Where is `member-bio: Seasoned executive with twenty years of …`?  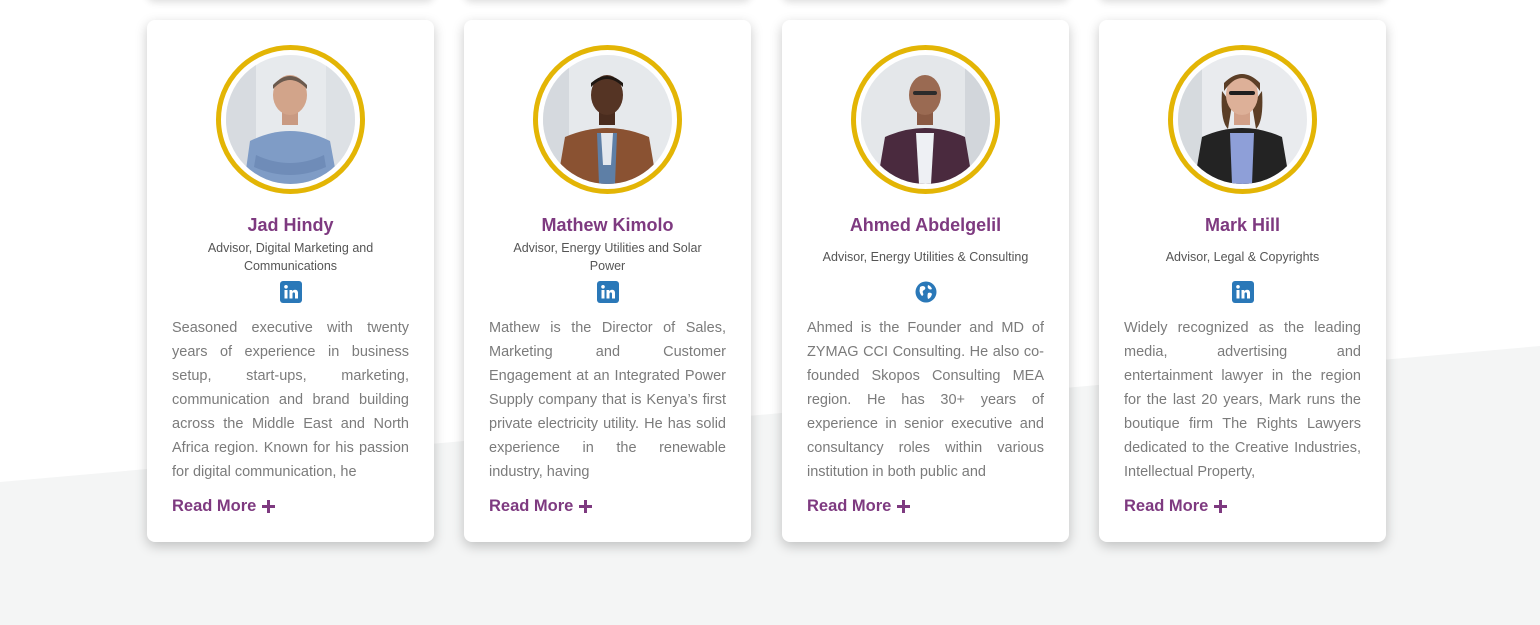 member-bio: Seasoned executive with twenty years of … is located at coordinates (290, 400).